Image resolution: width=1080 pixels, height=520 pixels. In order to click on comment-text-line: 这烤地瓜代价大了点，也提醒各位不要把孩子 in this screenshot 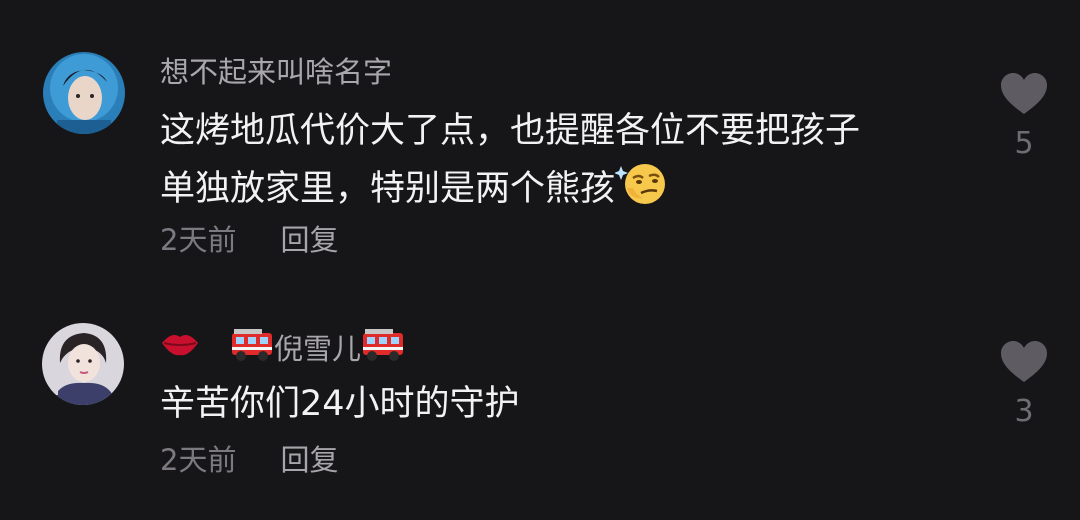, I will do `click(510, 131)`.